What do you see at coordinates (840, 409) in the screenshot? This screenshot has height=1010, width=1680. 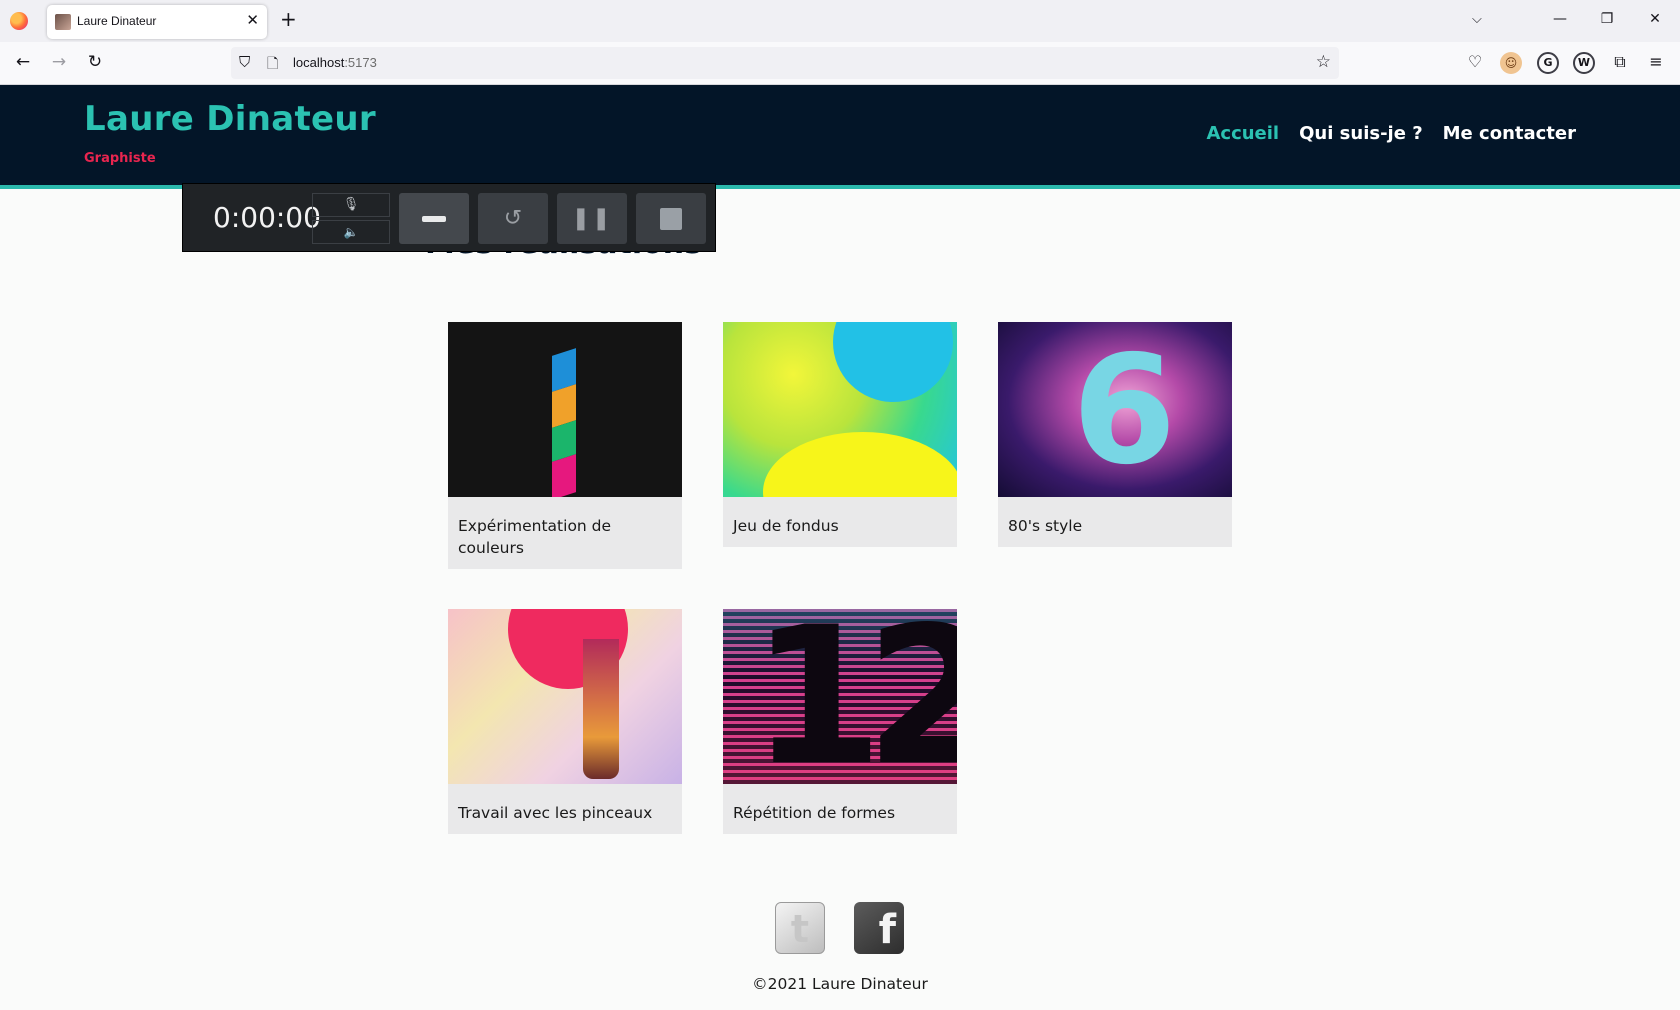 I see `card-image-fades` at bounding box center [840, 409].